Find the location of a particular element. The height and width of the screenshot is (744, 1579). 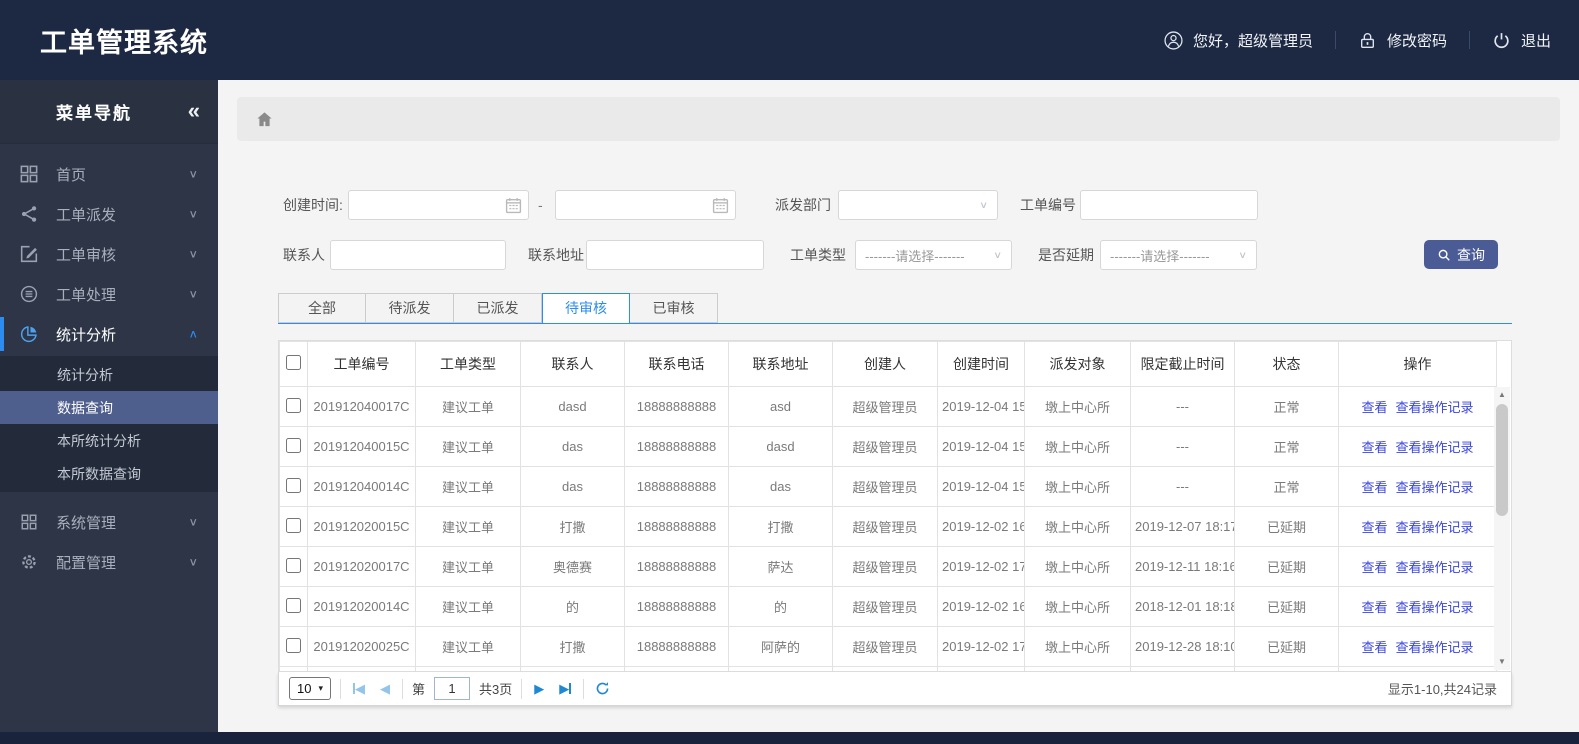

contact-field is located at coordinates (418, 255).